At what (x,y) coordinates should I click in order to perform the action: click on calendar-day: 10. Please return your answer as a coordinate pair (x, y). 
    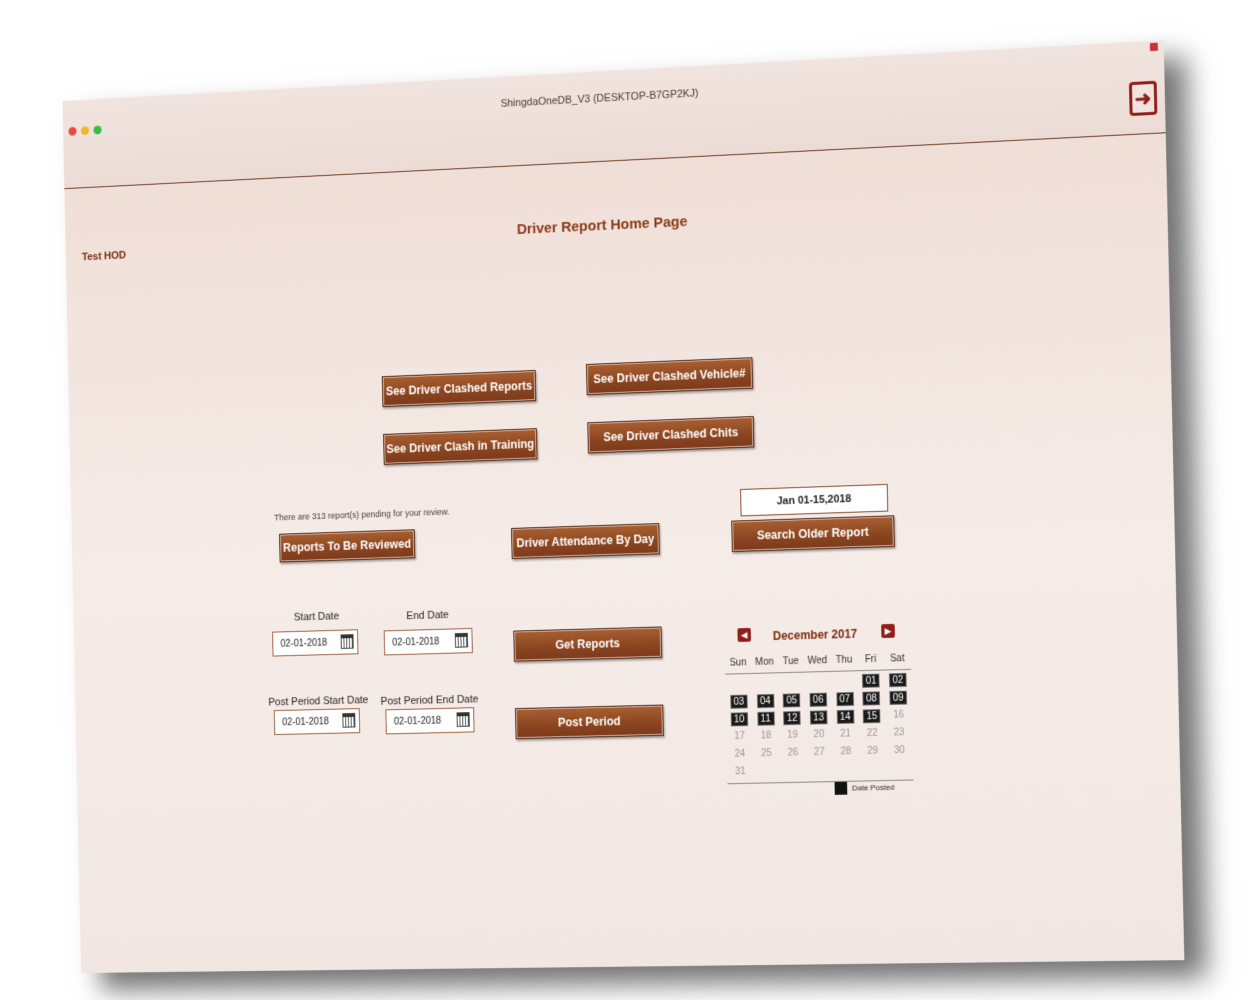
    Looking at the image, I should click on (739, 719).